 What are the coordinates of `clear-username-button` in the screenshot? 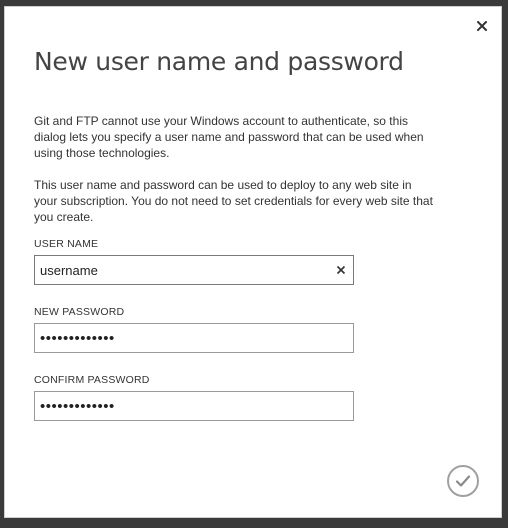 It's located at (341, 270).